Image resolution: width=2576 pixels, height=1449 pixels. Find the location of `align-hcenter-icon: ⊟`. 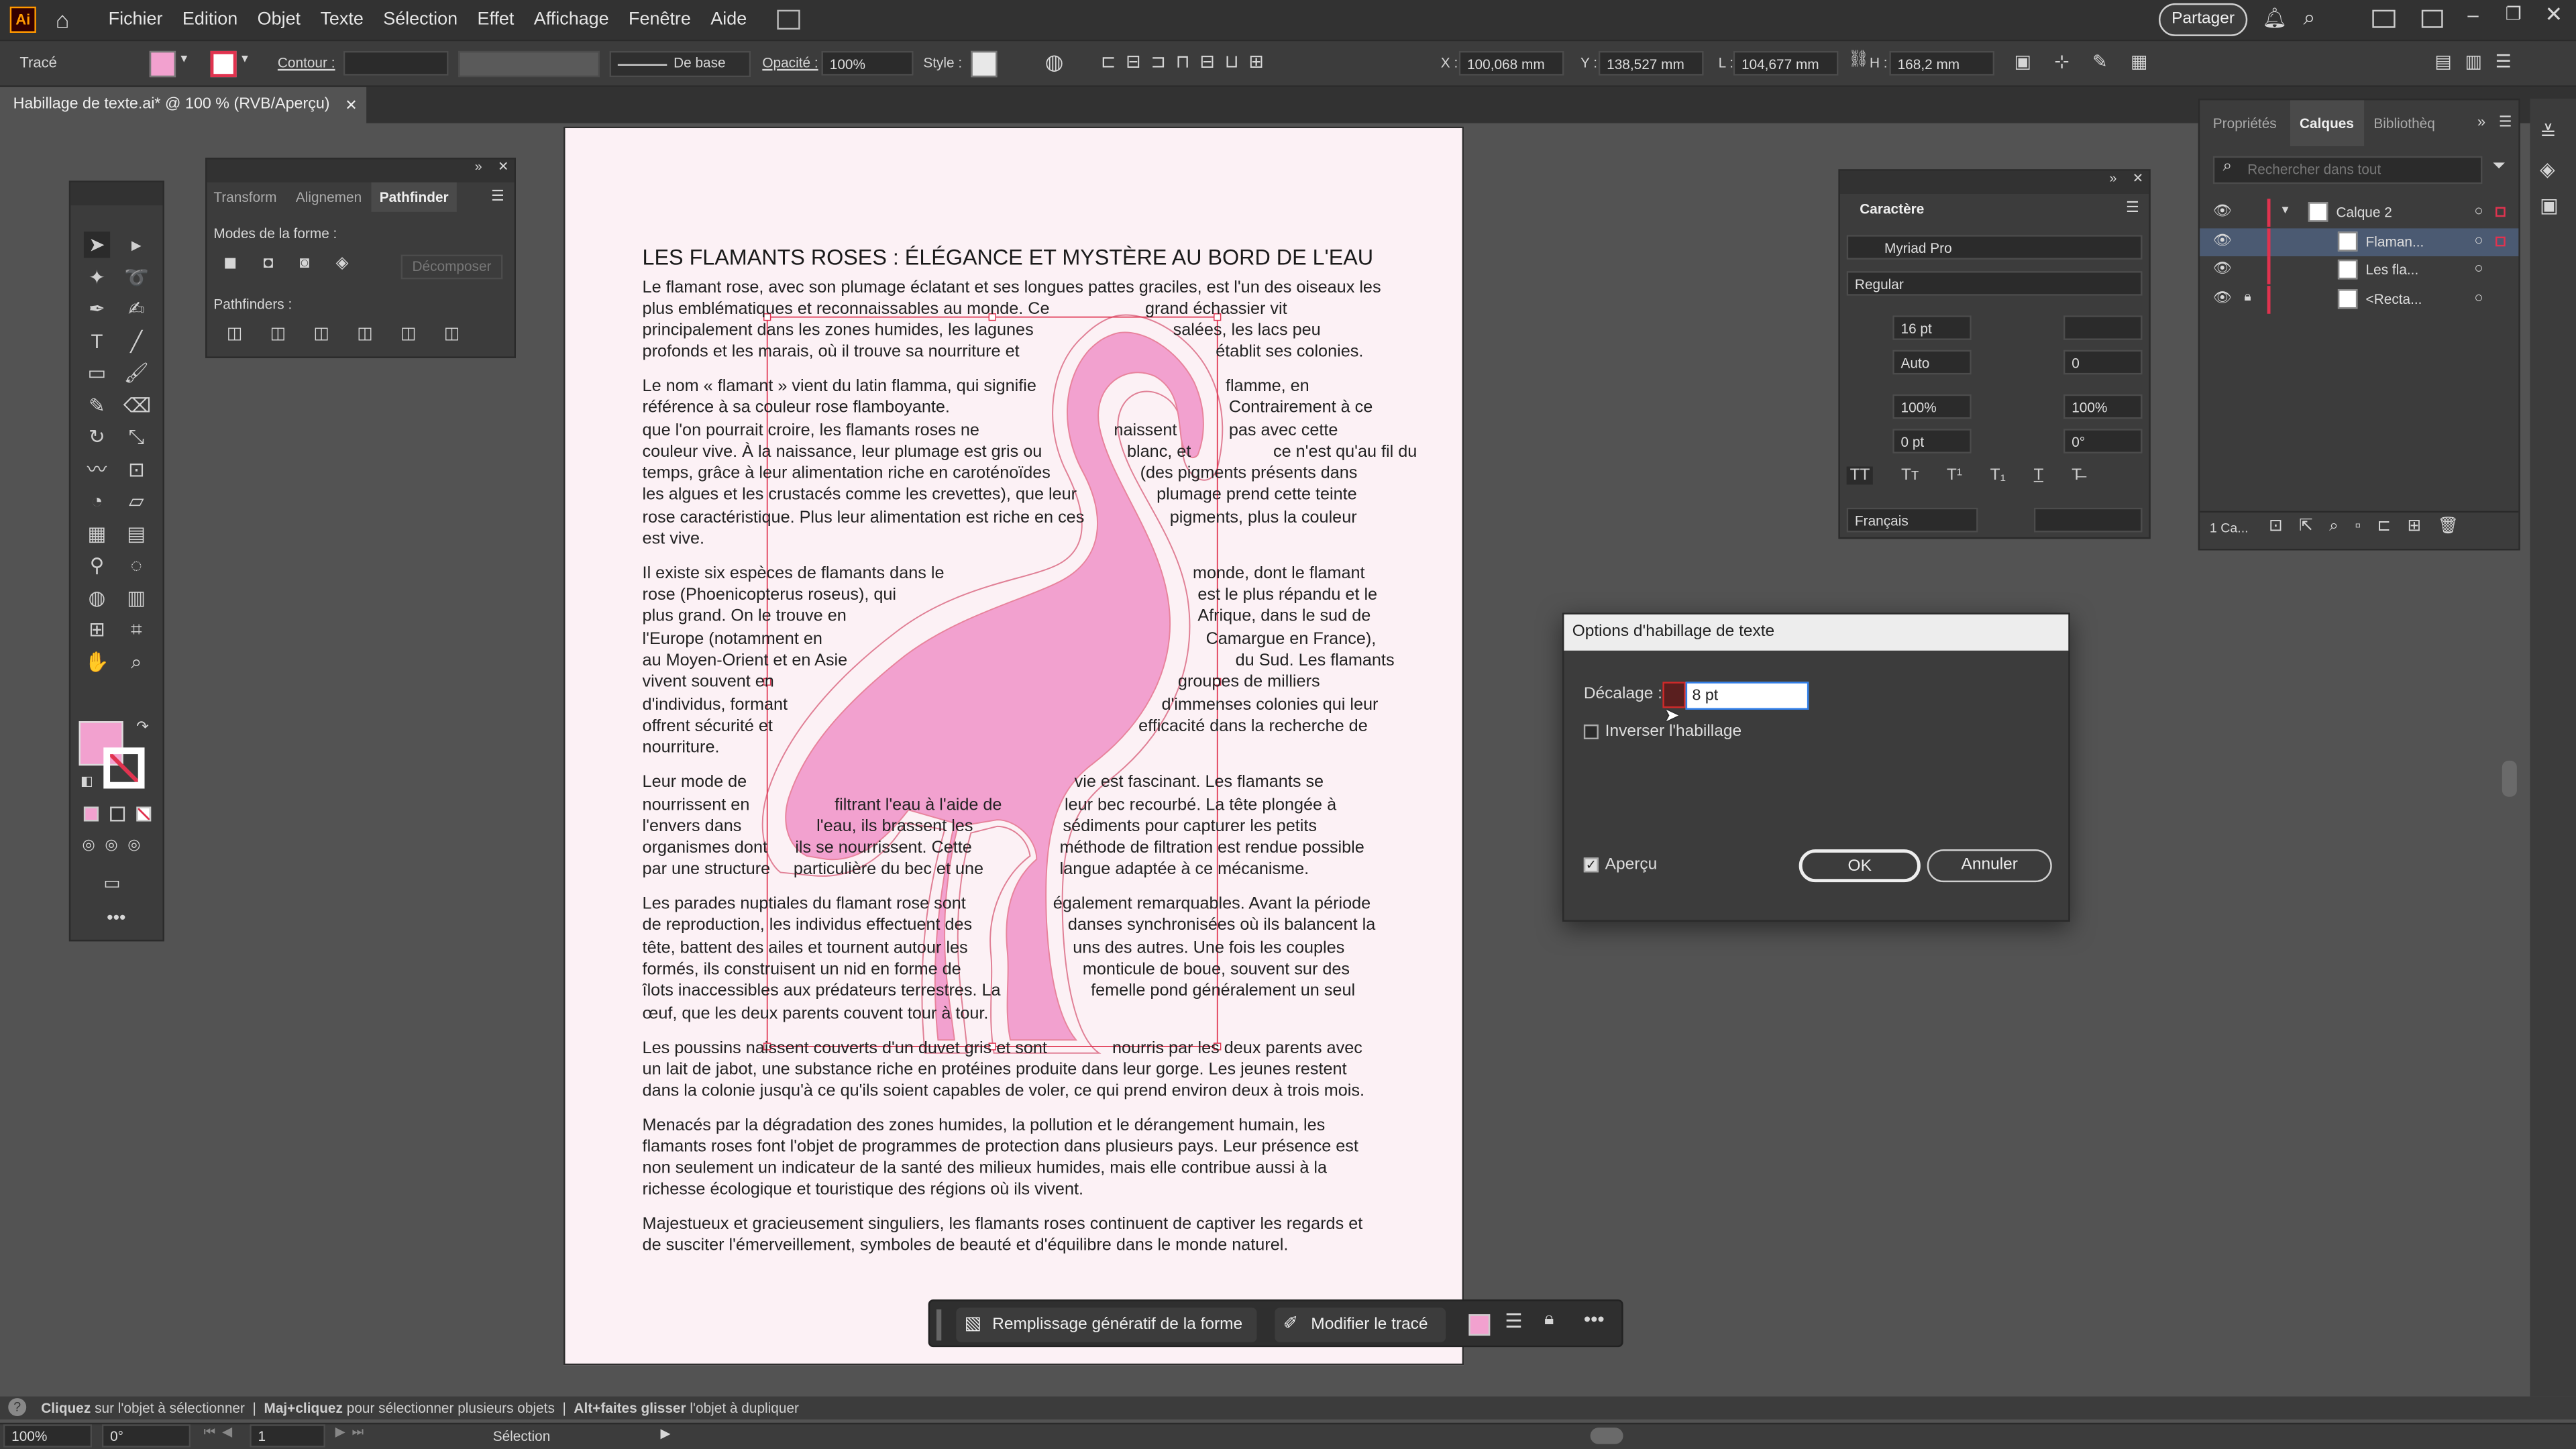

align-hcenter-icon: ⊟ is located at coordinates (1133, 64).